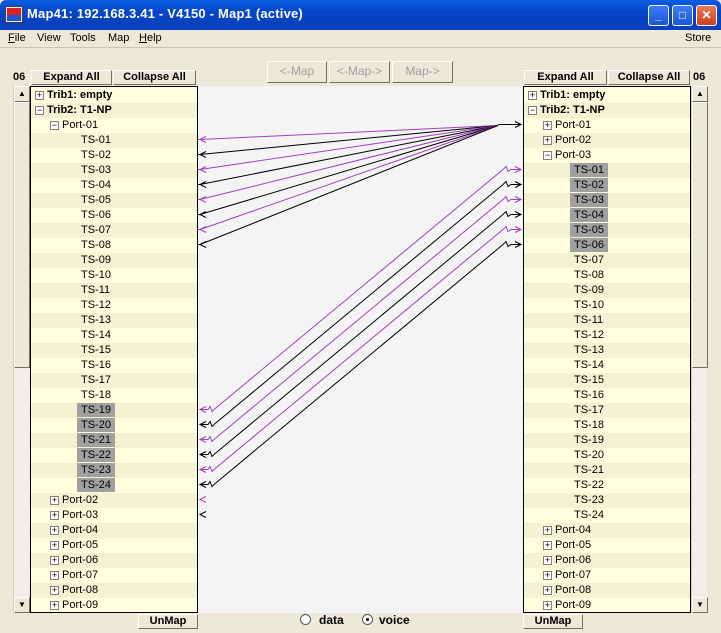 The width and height of the screenshot is (721, 633). I want to click on tree-row: + Trib1: empty, so click(114, 95).